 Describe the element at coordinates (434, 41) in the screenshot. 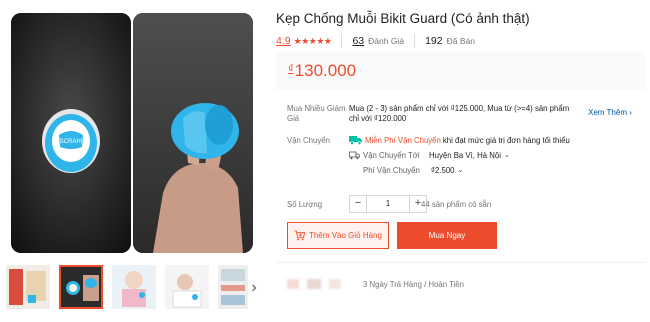

I see `sold-count: 192` at that location.